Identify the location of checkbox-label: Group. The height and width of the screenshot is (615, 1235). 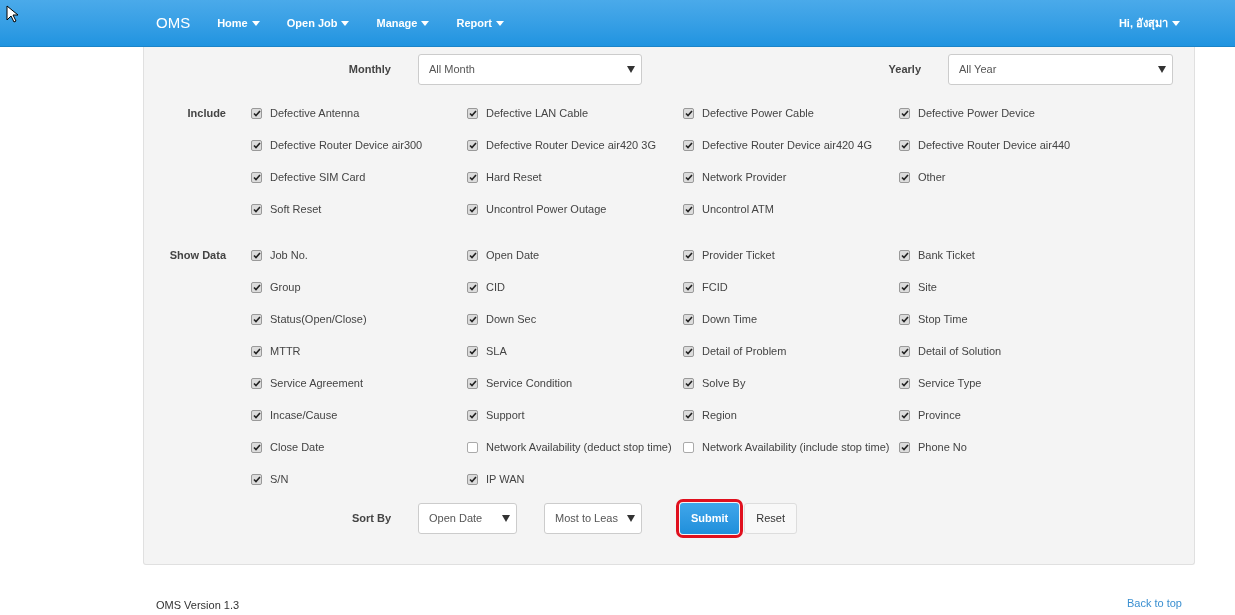
(285, 287).